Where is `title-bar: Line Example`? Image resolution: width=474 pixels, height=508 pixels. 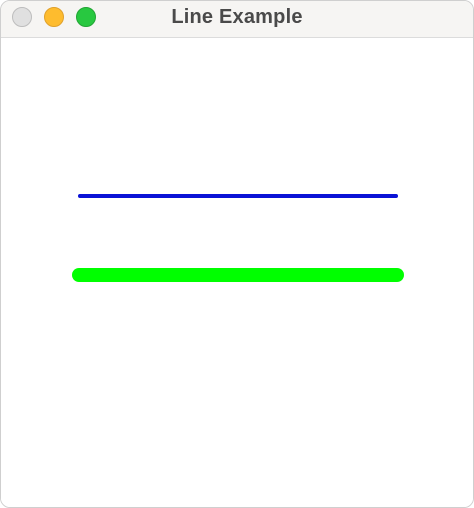
title-bar: Line Example is located at coordinates (237, 19).